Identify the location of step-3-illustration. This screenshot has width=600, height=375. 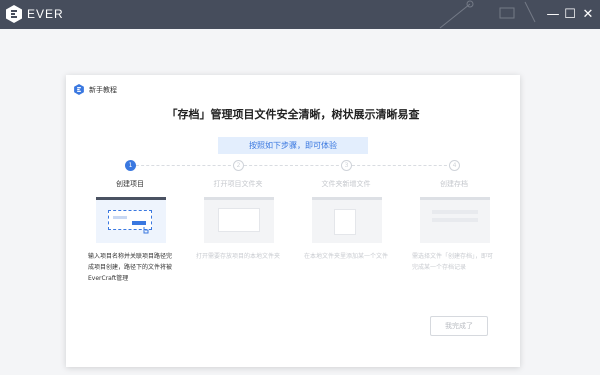
(347, 220).